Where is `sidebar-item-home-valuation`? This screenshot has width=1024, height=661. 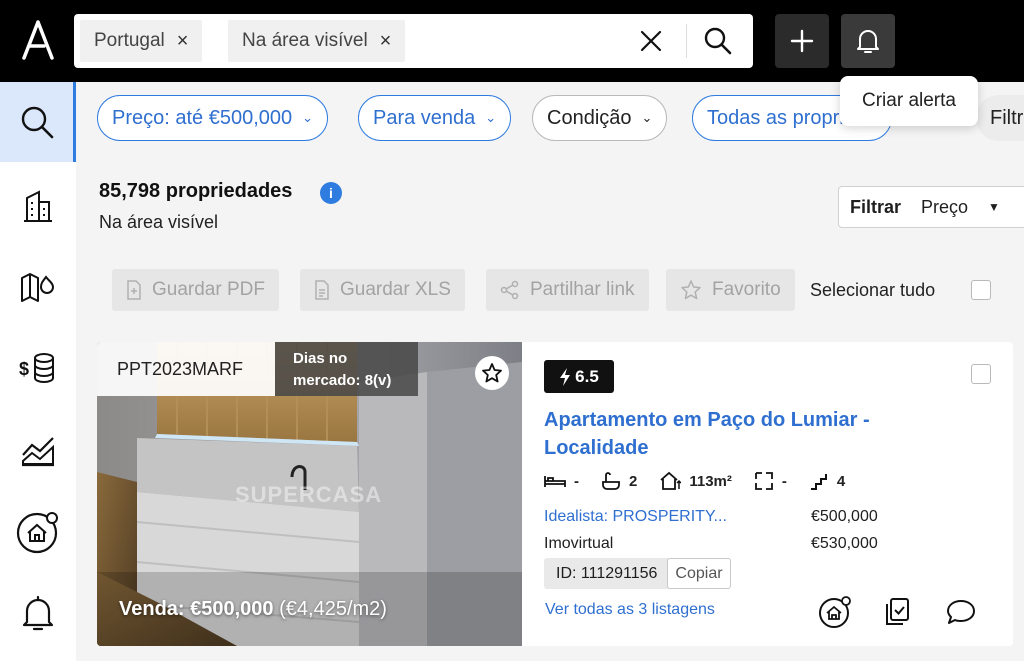 sidebar-item-home-valuation is located at coordinates (38, 532).